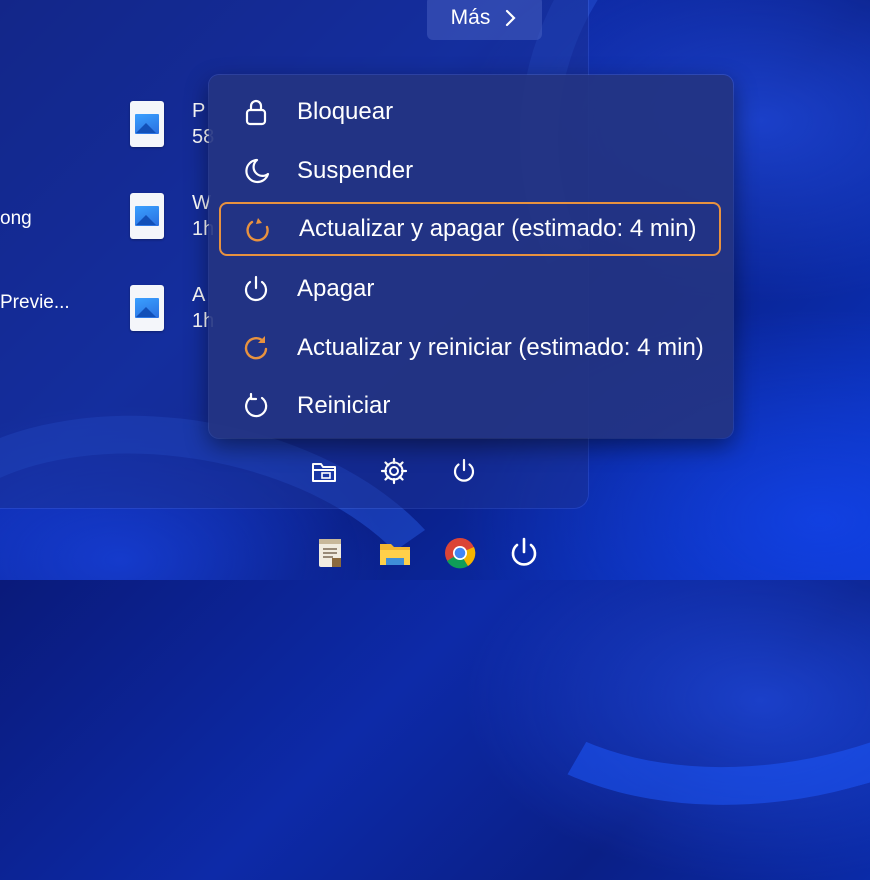 The image size is (870, 880). Describe the element at coordinates (470, 289) in the screenshot. I see `menu-item-shutdown: Apagar` at that location.